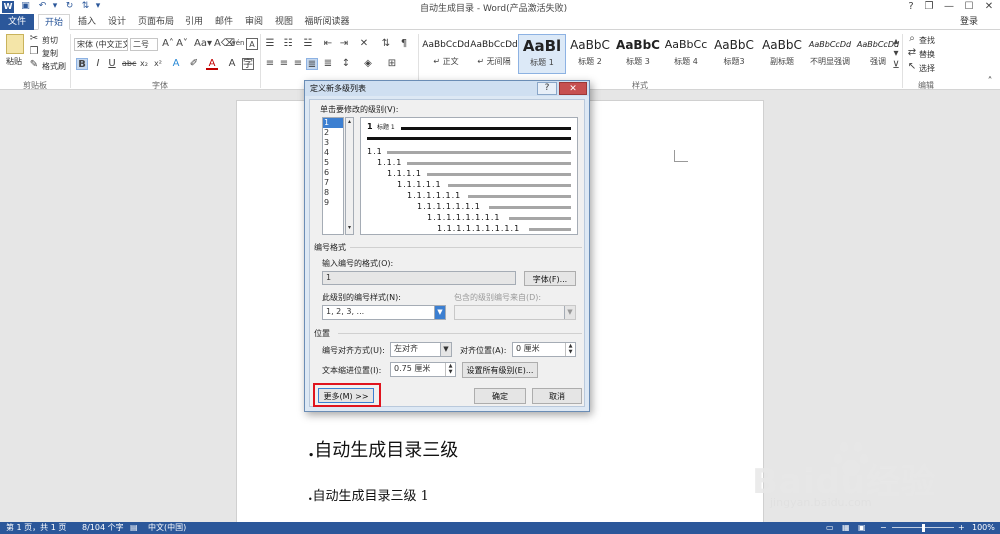 This screenshot has width=1000, height=534. Describe the element at coordinates (949, 7) in the screenshot. I see `minimize-button: —` at that location.